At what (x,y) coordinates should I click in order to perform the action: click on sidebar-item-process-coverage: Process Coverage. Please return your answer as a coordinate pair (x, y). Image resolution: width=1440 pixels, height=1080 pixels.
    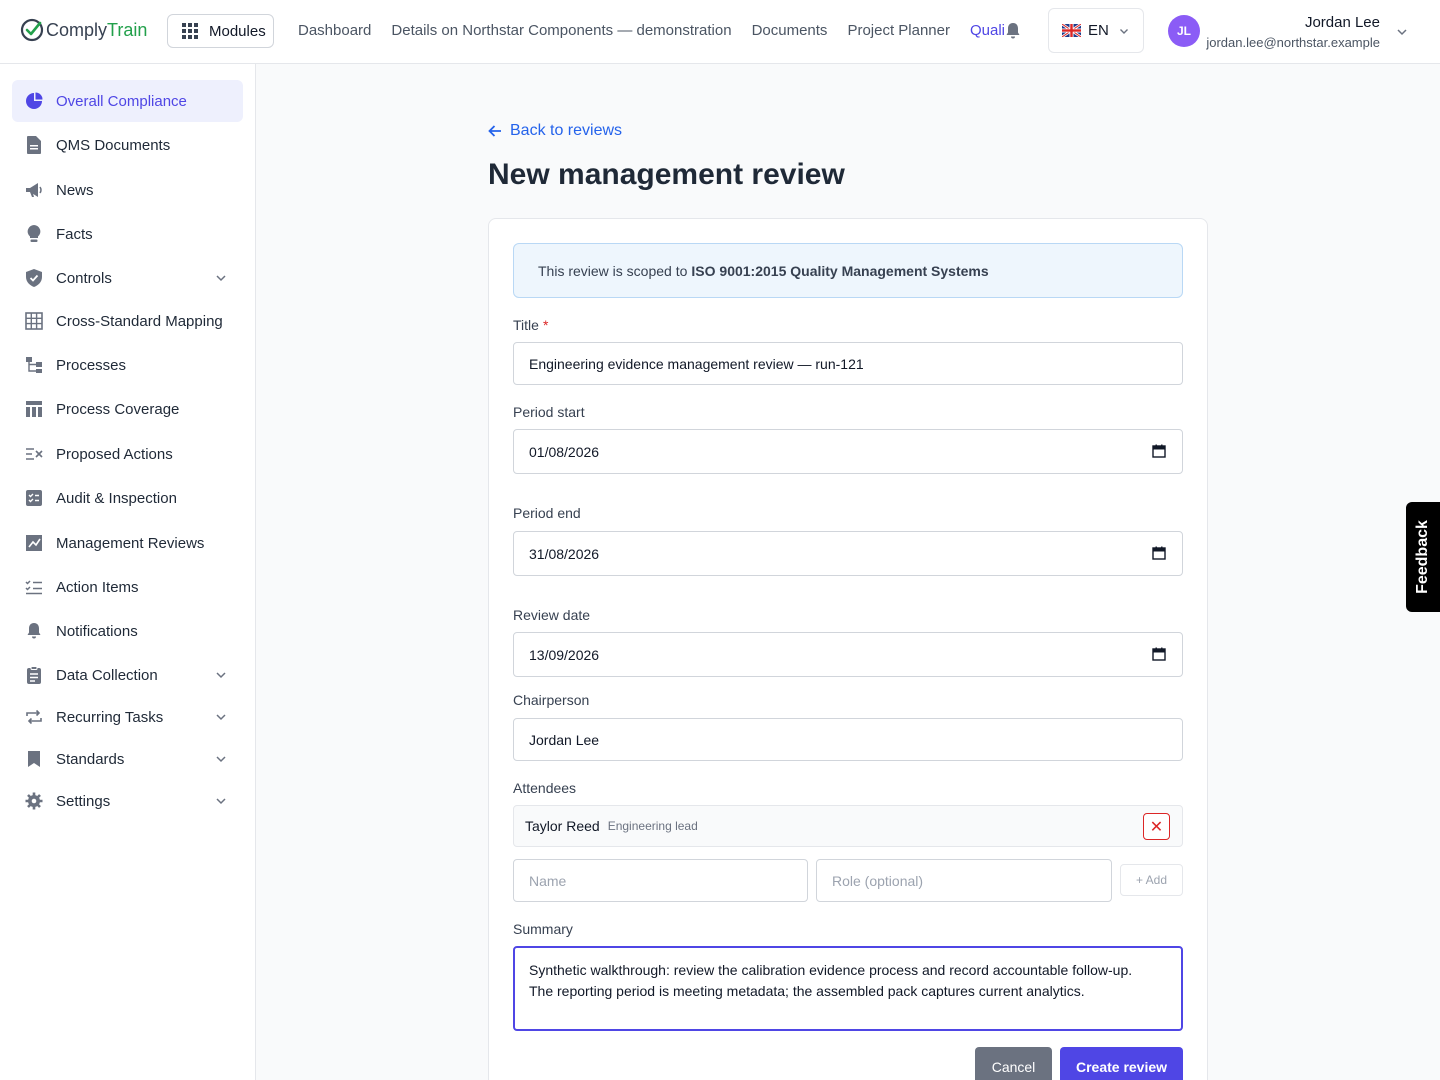
    Looking at the image, I should click on (127, 409).